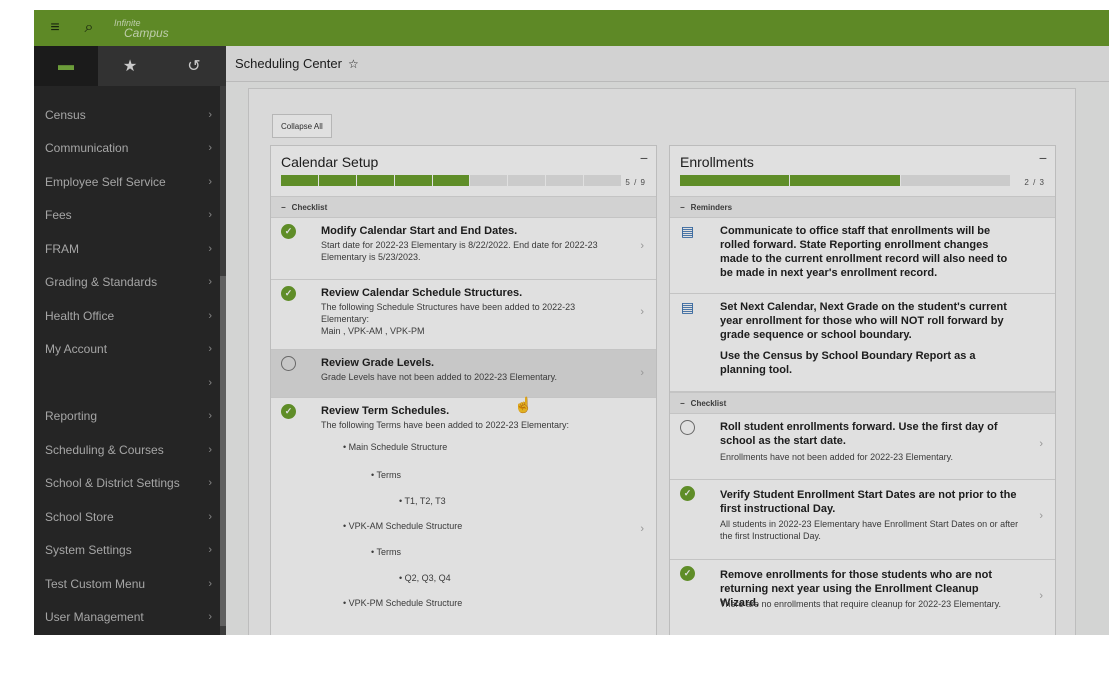 This screenshot has width=1109, height=687. Describe the element at coordinates (104, 449) in the screenshot. I see `sidebar-item-label: Scheduling & Courses` at that location.